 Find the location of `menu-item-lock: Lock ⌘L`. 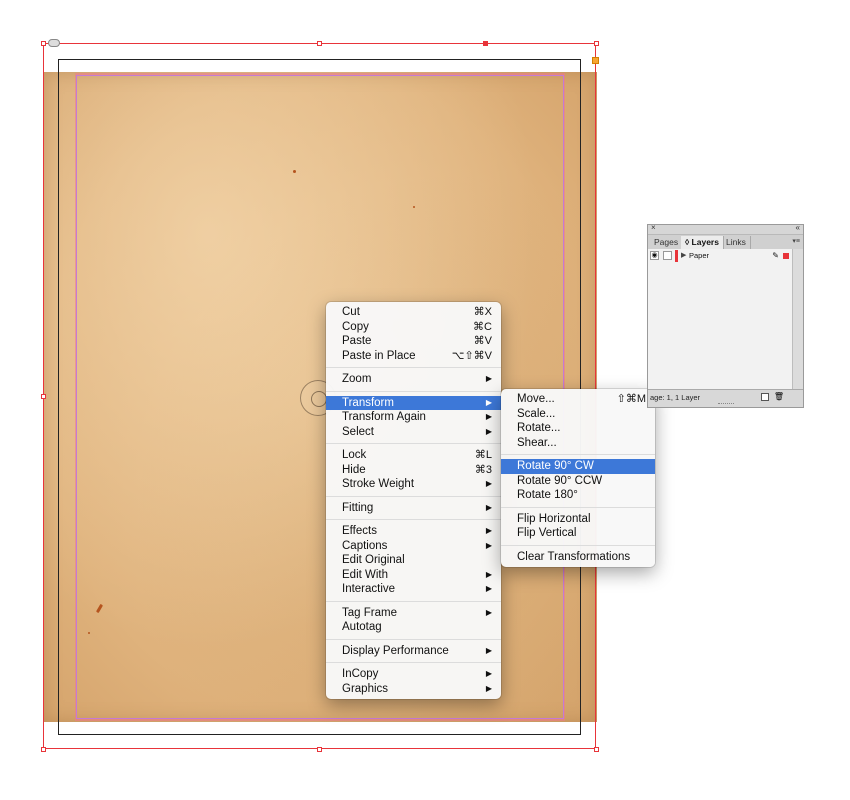

menu-item-lock: Lock ⌘L is located at coordinates (413, 455).